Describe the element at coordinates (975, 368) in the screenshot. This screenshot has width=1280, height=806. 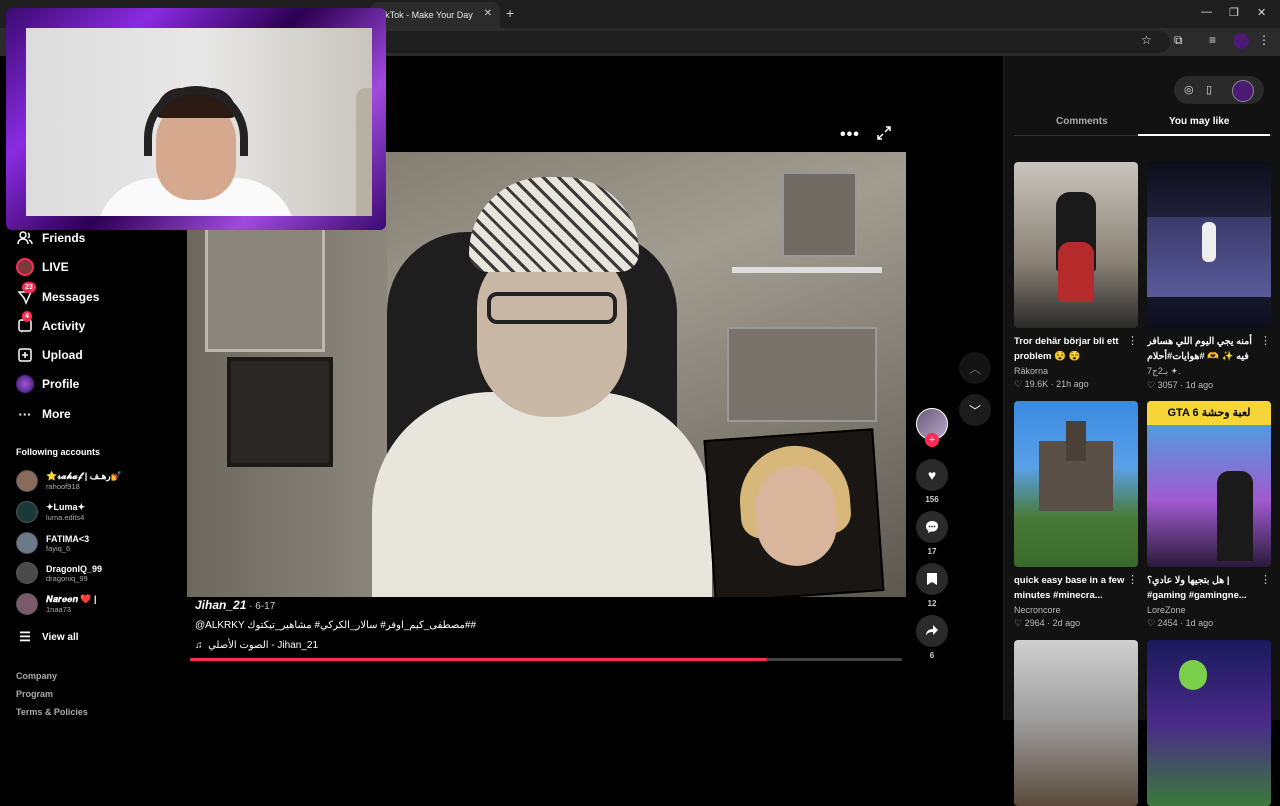
I see `previous-video-button: ︿` at that location.